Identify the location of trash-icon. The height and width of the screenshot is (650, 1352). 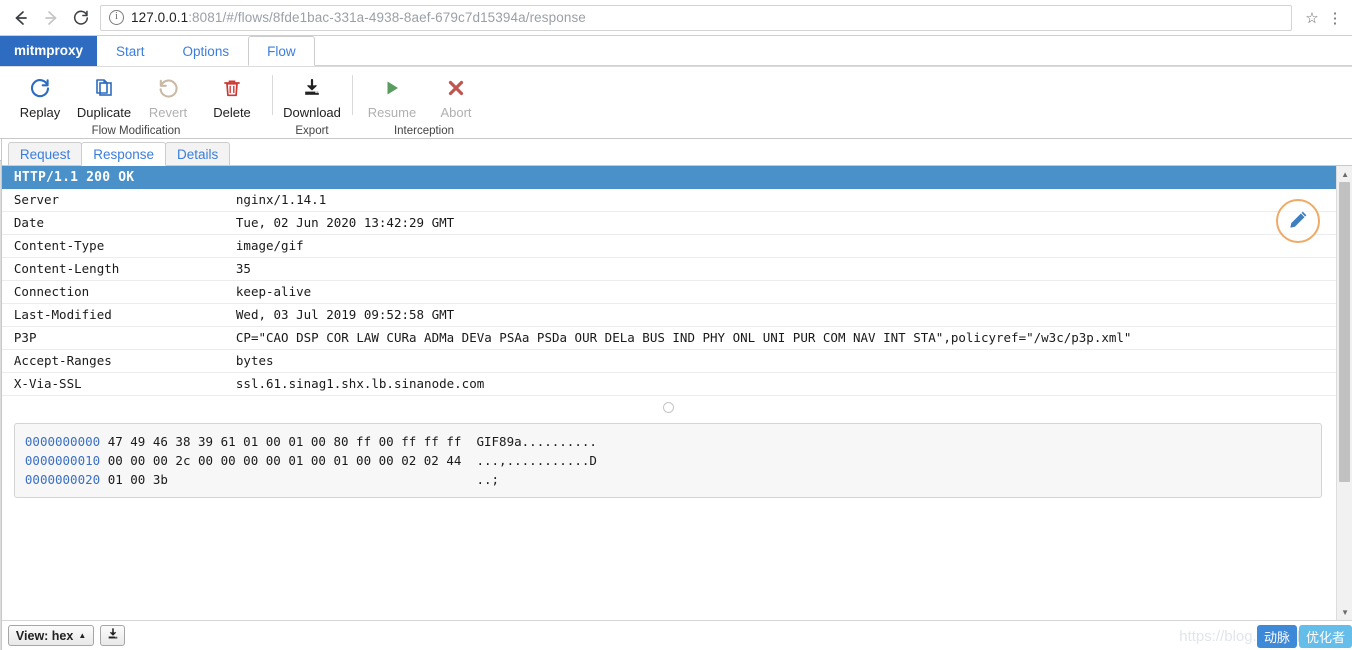
(232, 88).